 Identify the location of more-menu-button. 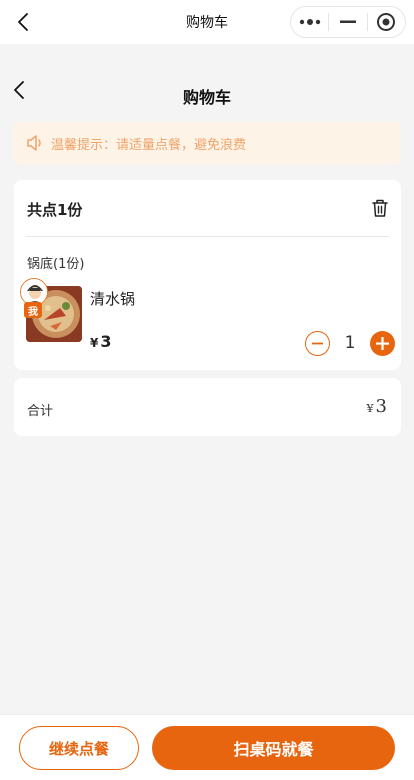
(309, 22).